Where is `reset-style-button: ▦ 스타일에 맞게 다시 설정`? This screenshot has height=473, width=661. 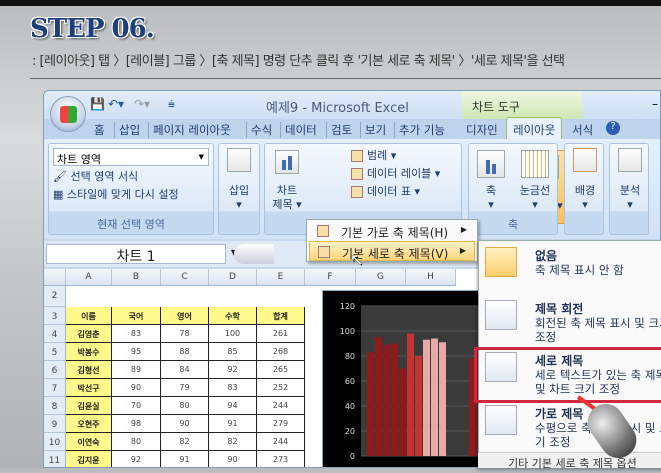 reset-style-button: ▦ 스타일에 맞게 다시 설정 is located at coordinates (116, 195).